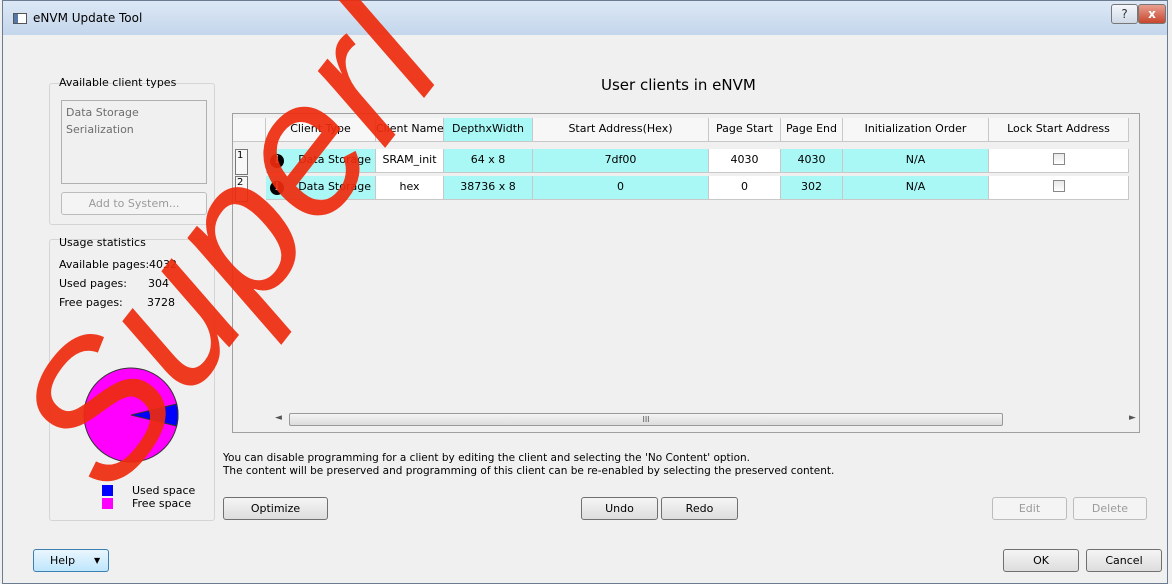 This screenshot has height=584, width=1172. Describe the element at coordinates (107, 490) in the screenshot. I see `used-space-legend-swatch` at that location.